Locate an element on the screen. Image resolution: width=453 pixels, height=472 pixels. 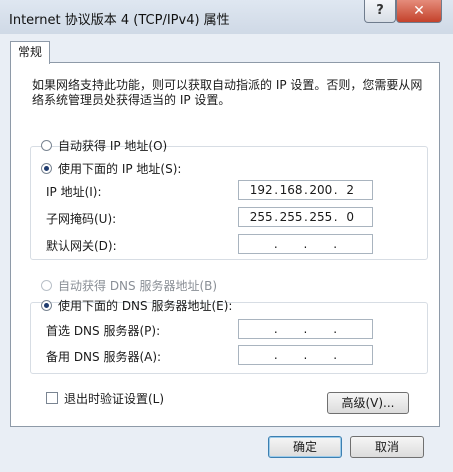
help-button: ? is located at coordinates (380, 11).